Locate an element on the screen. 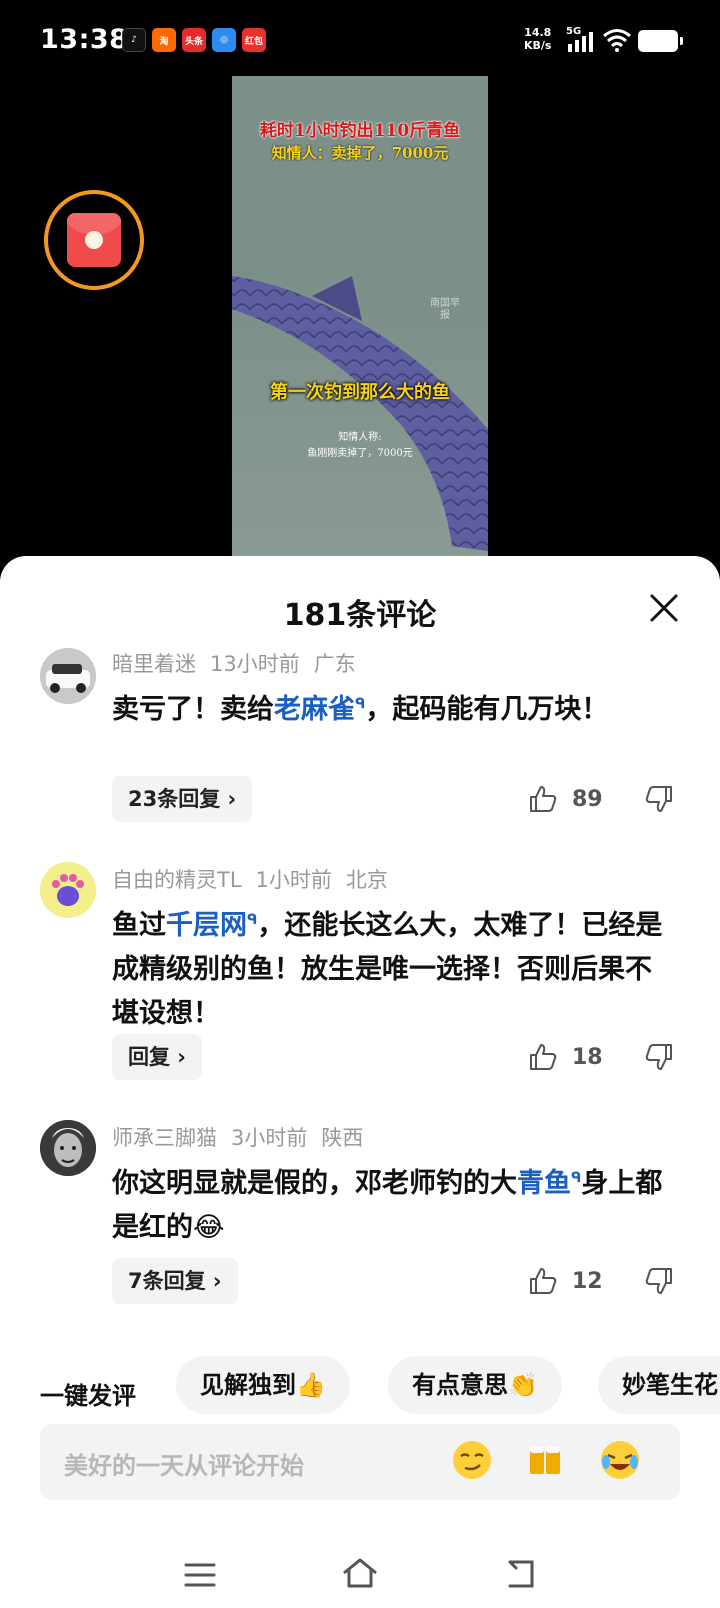 The width and height of the screenshot is (720, 1608). like-button: 89 is located at coordinates (565, 799).